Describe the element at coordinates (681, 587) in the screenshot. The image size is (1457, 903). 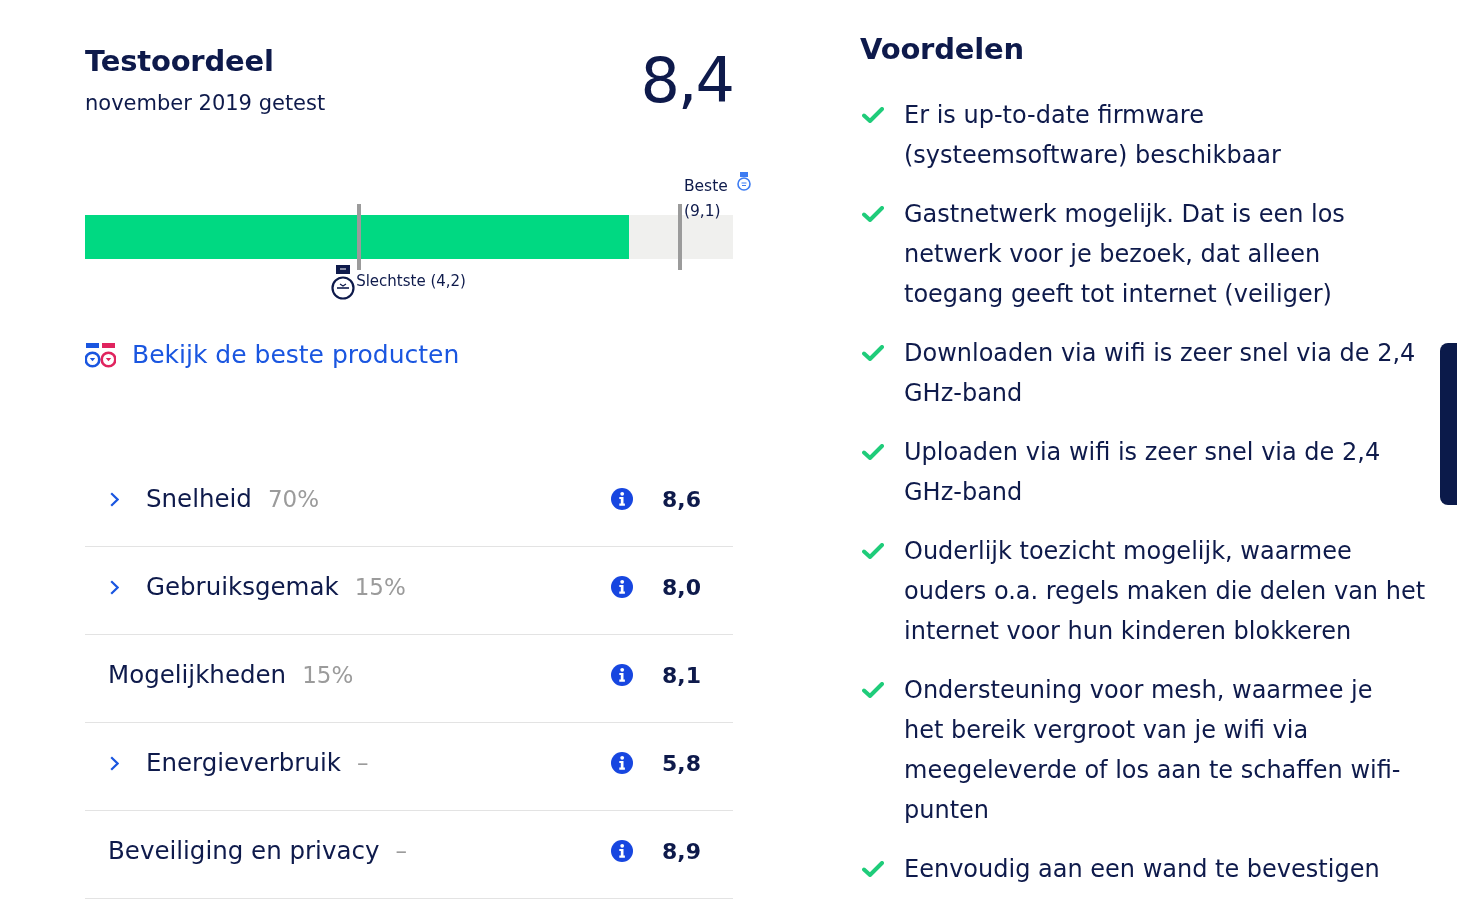
I see `criterion-score: 8,0` at that location.